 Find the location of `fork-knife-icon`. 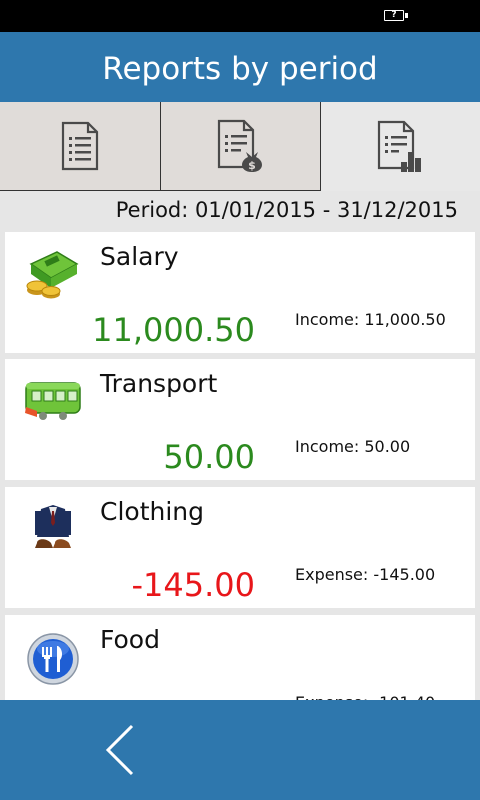

fork-knife-icon is located at coordinates (53, 659).